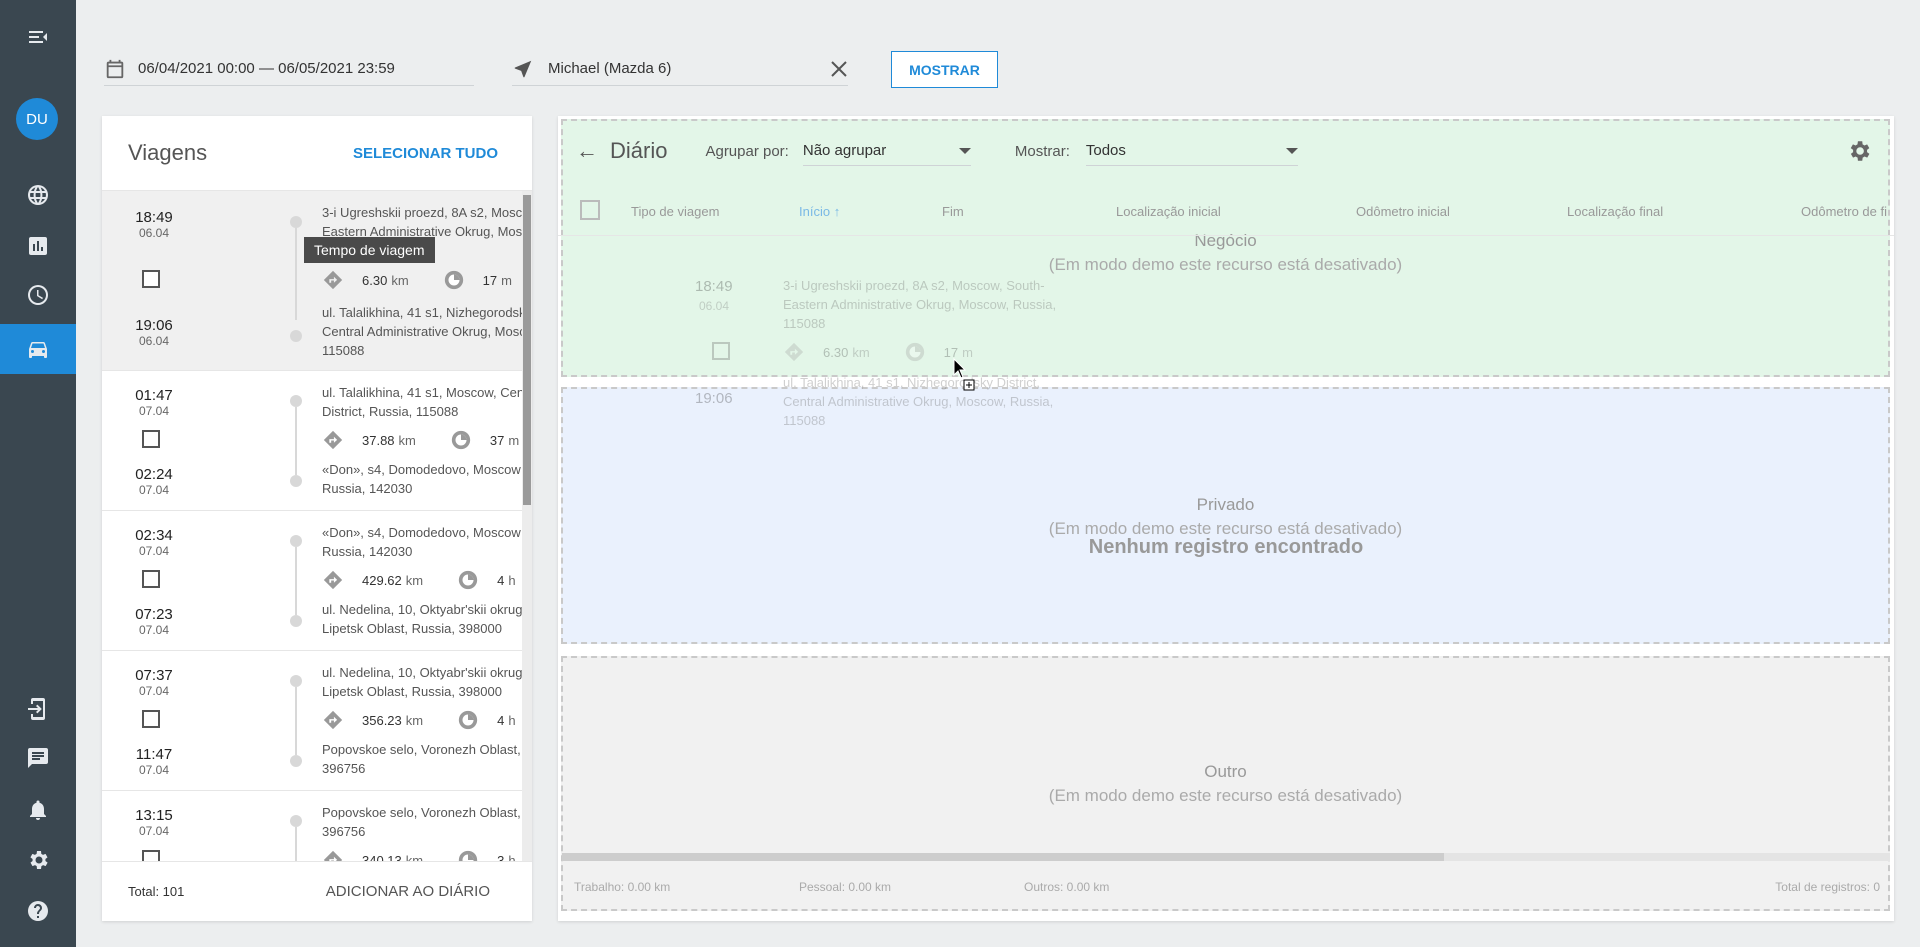 The image size is (1920, 947). I want to click on back-arrow-icon: ←, so click(587, 151).